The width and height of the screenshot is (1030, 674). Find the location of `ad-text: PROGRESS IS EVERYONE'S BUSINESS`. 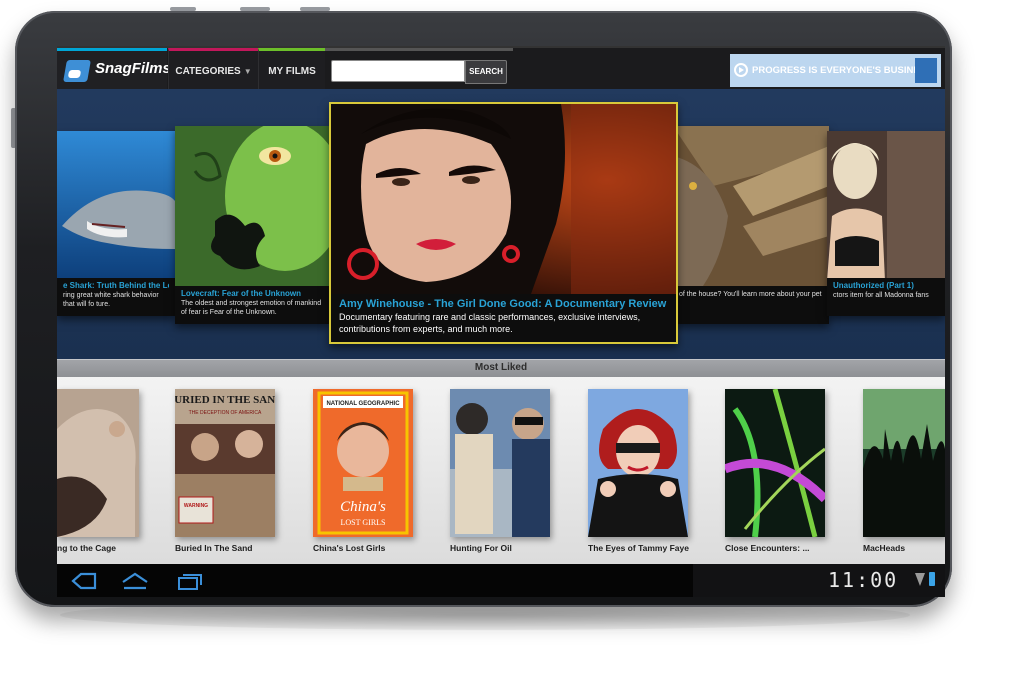

ad-text: PROGRESS IS EVERYONE'S BUSINESS is located at coordinates (842, 70).